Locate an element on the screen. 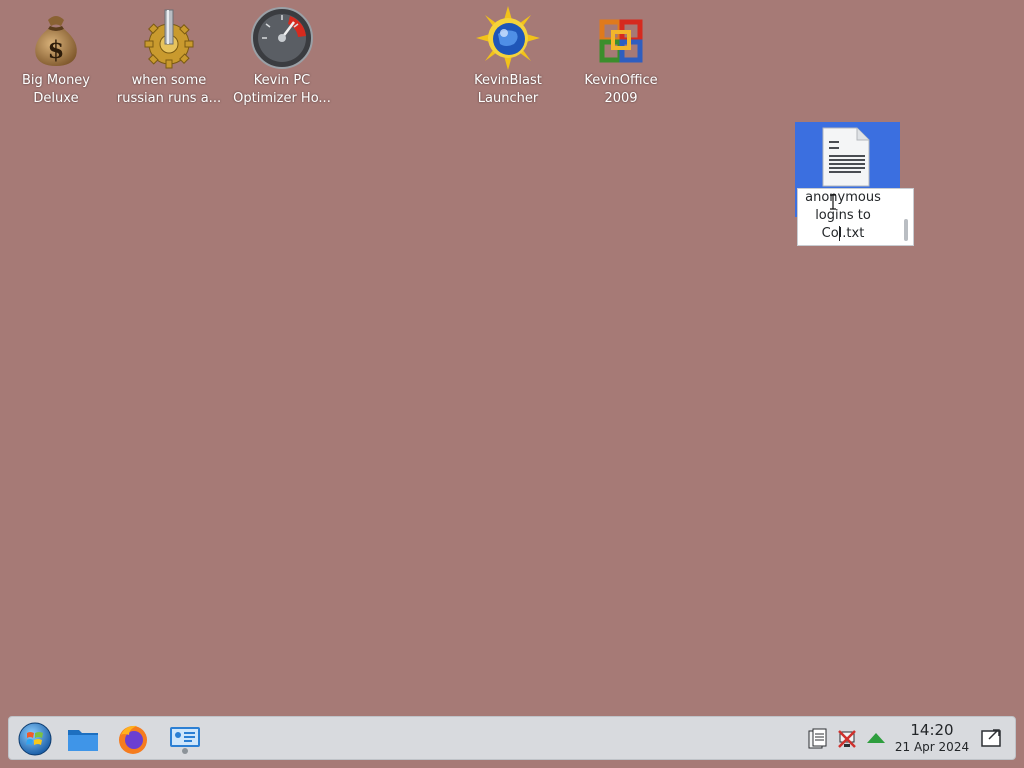 This screenshot has height=768, width=1024. desktop-icon-label: KevinBlast Launcher is located at coordinates (508, 89).